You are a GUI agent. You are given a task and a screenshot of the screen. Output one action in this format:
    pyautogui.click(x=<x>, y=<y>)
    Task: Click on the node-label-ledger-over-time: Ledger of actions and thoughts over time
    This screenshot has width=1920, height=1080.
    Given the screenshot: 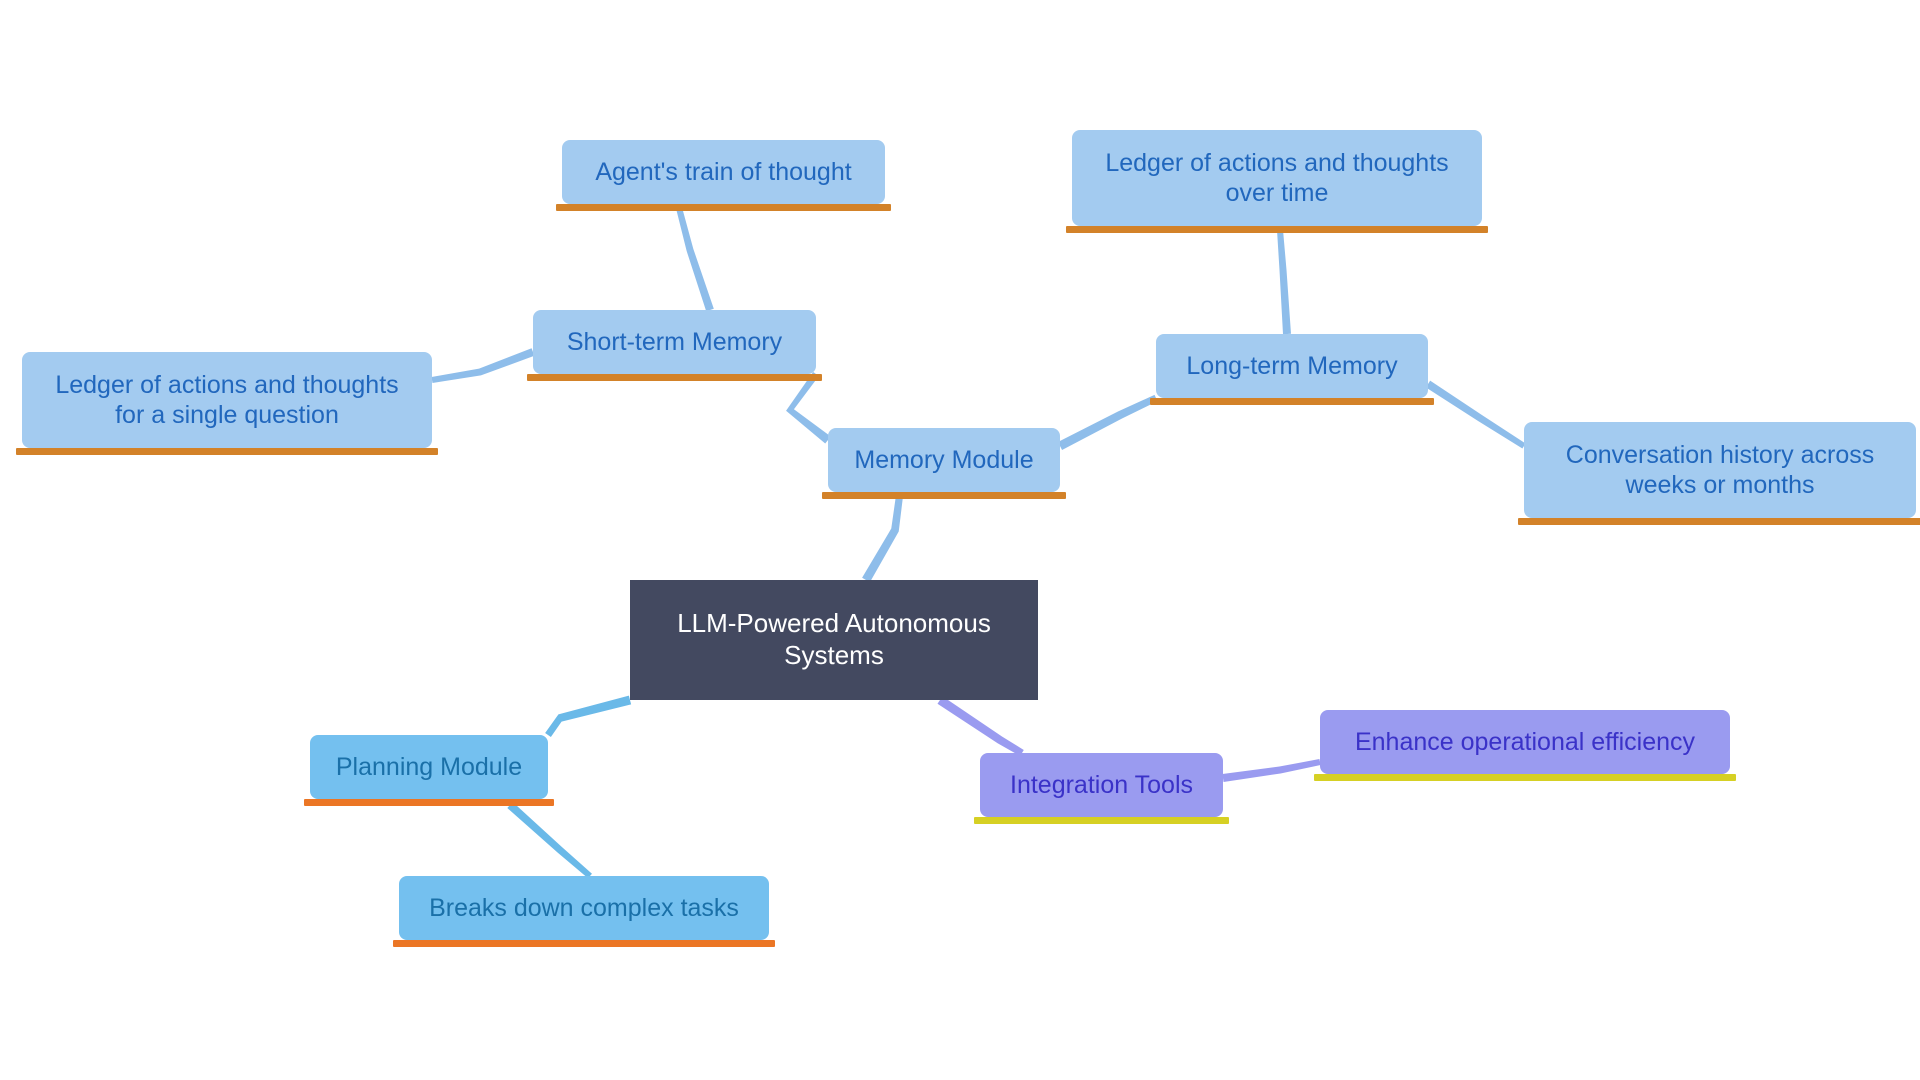 What is the action you would take?
    pyautogui.click(x=1277, y=178)
    